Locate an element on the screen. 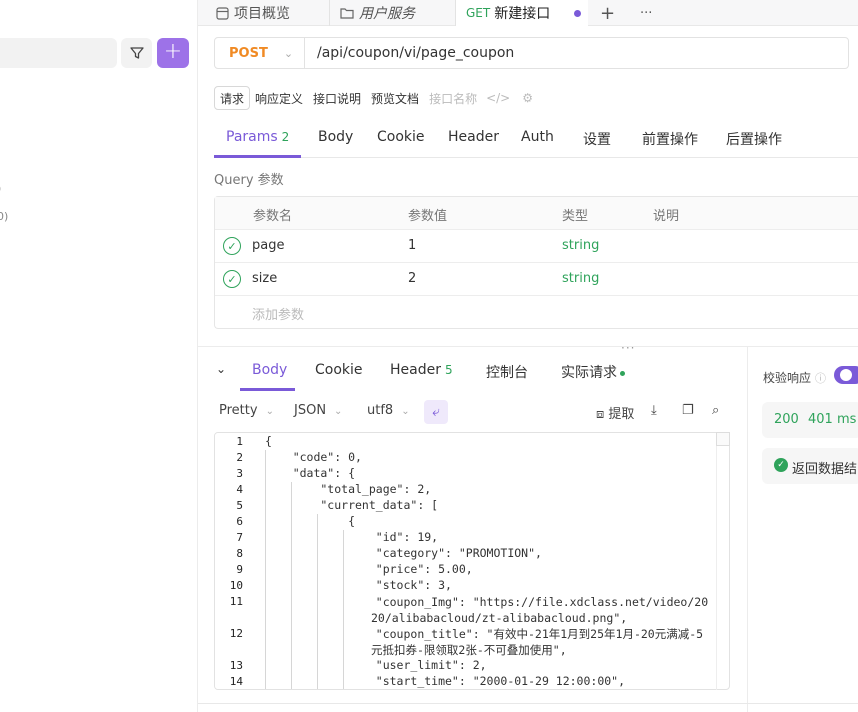  select-value: Pretty is located at coordinates (238, 410).